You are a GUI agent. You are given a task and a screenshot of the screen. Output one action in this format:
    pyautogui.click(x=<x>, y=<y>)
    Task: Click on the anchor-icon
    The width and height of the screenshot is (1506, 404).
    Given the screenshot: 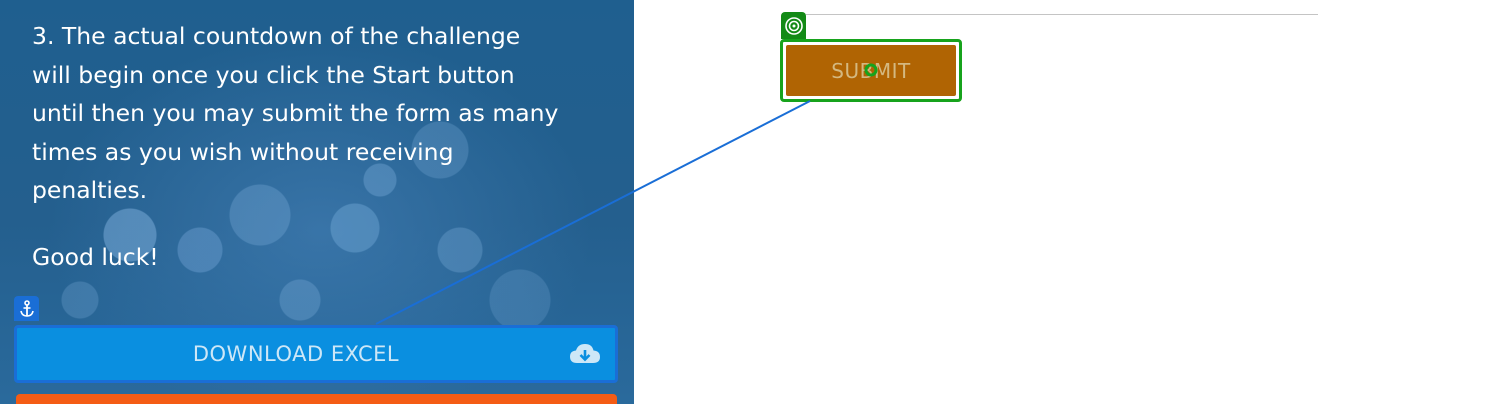 What is the action you would take?
    pyautogui.click(x=26, y=308)
    